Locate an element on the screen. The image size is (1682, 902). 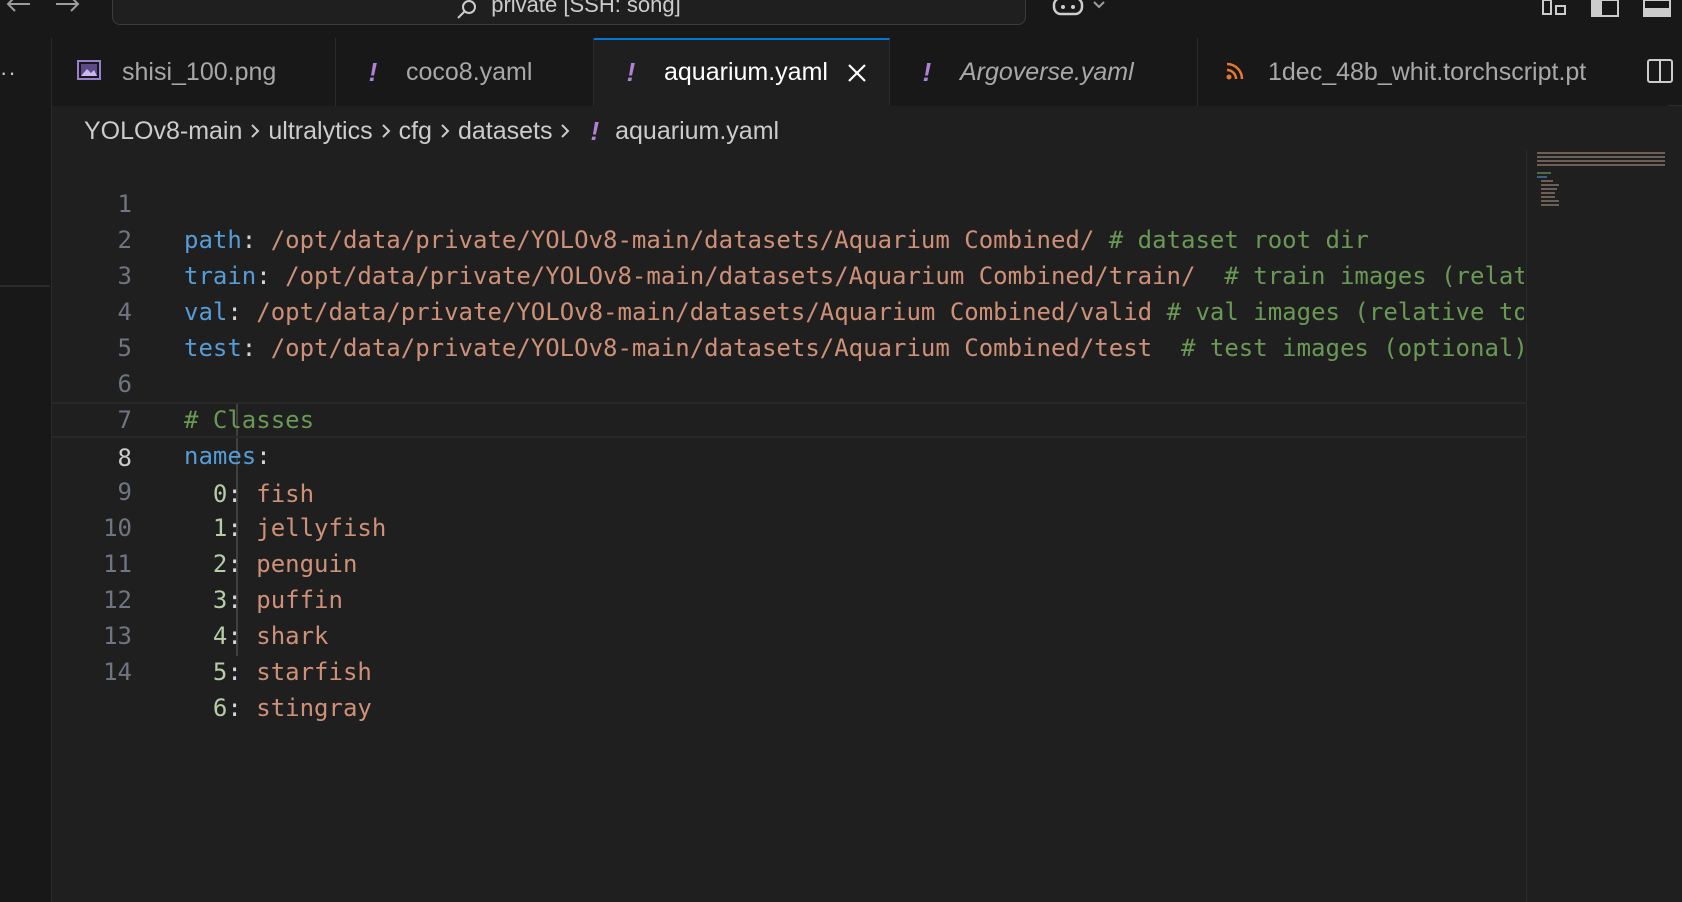
tab-label: coco8.yaml is located at coordinates (469, 71).